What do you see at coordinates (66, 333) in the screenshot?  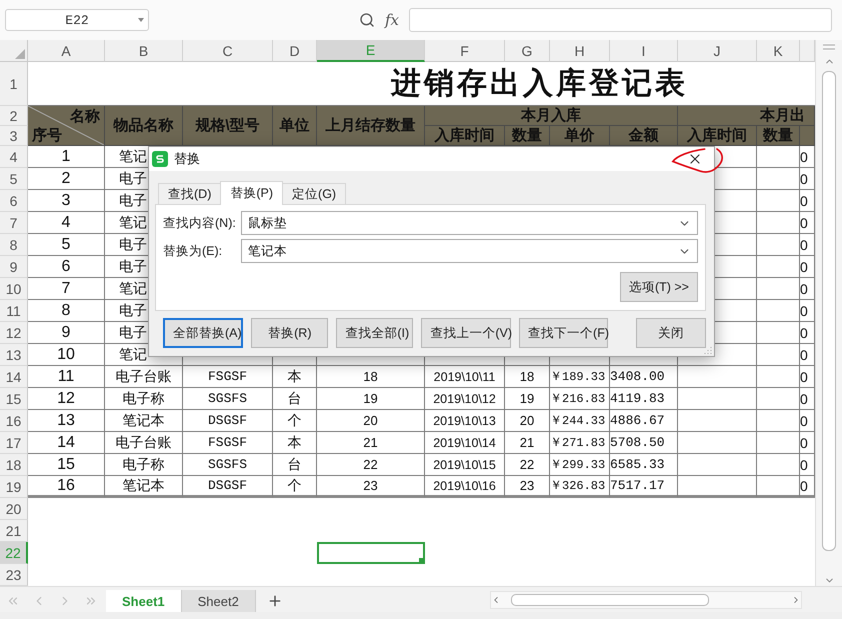 I see `table-cell: 9` at bounding box center [66, 333].